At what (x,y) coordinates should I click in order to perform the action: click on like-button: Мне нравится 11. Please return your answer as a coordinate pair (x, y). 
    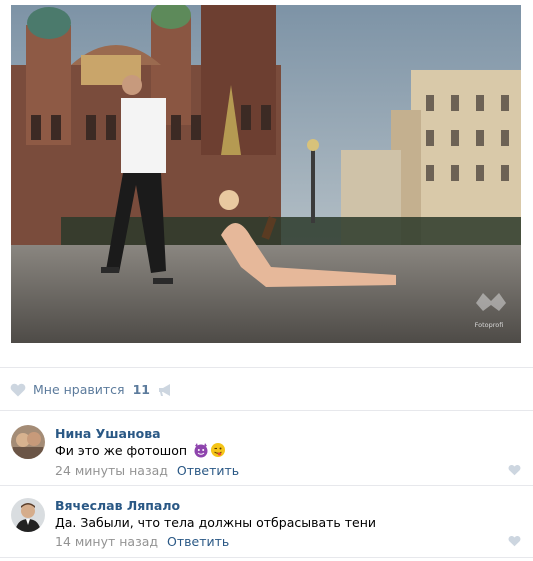
    Looking at the image, I should click on (80, 389).